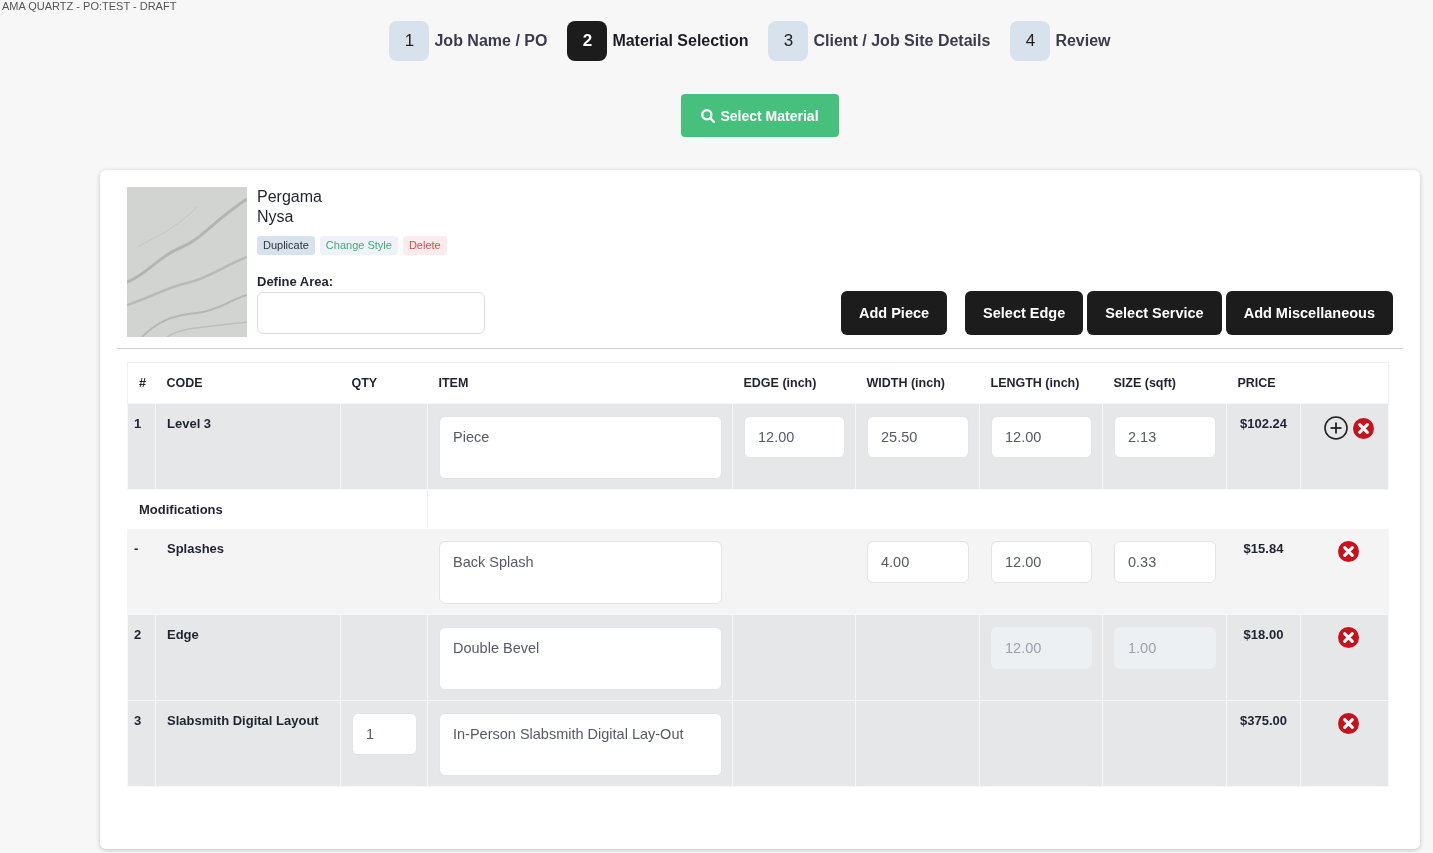  What do you see at coordinates (384, 734) in the screenshot?
I see `quantity-input: 1` at bounding box center [384, 734].